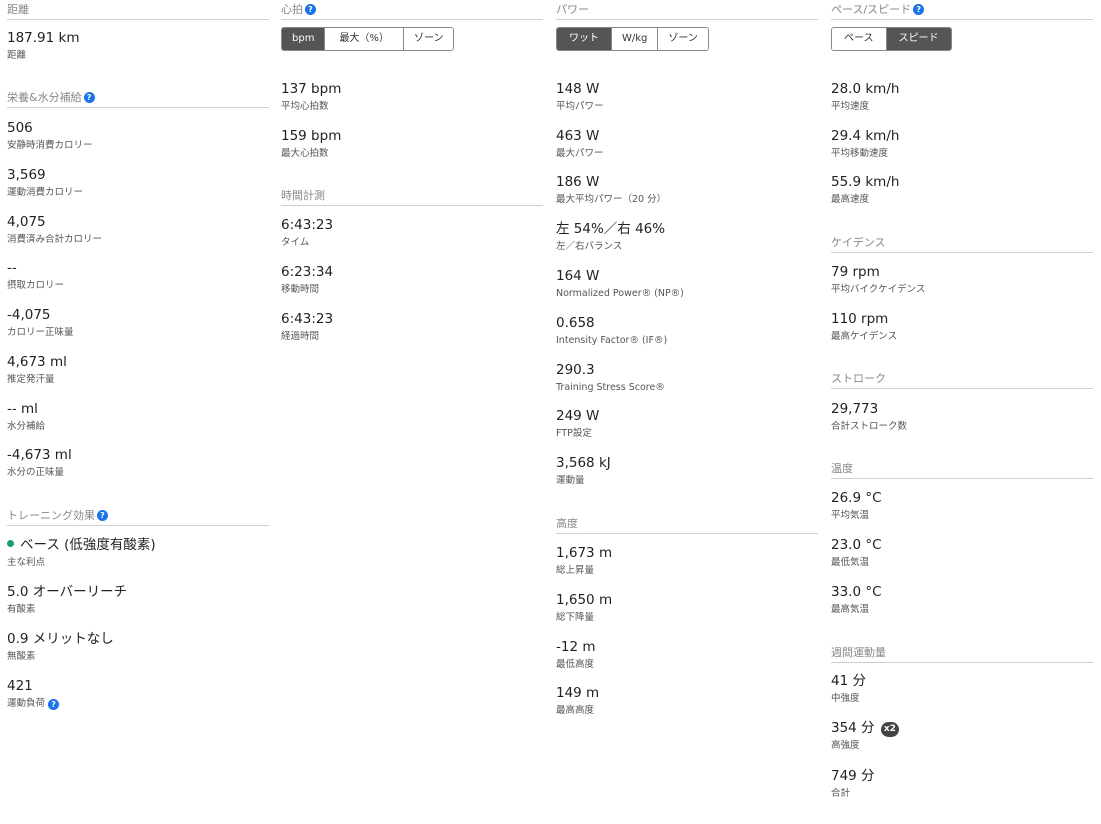 Image resolution: width=1101 pixels, height=824 pixels. I want to click on stat-tss: 290.3 Training Stress Score®, so click(610, 377).